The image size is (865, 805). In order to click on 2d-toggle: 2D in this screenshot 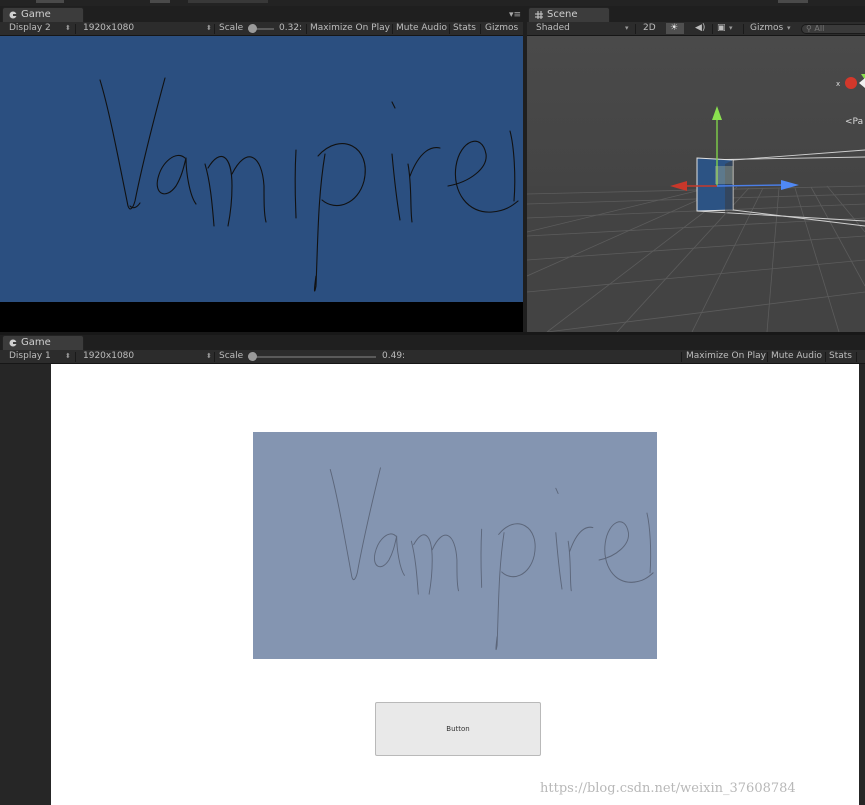, I will do `click(649, 28)`.